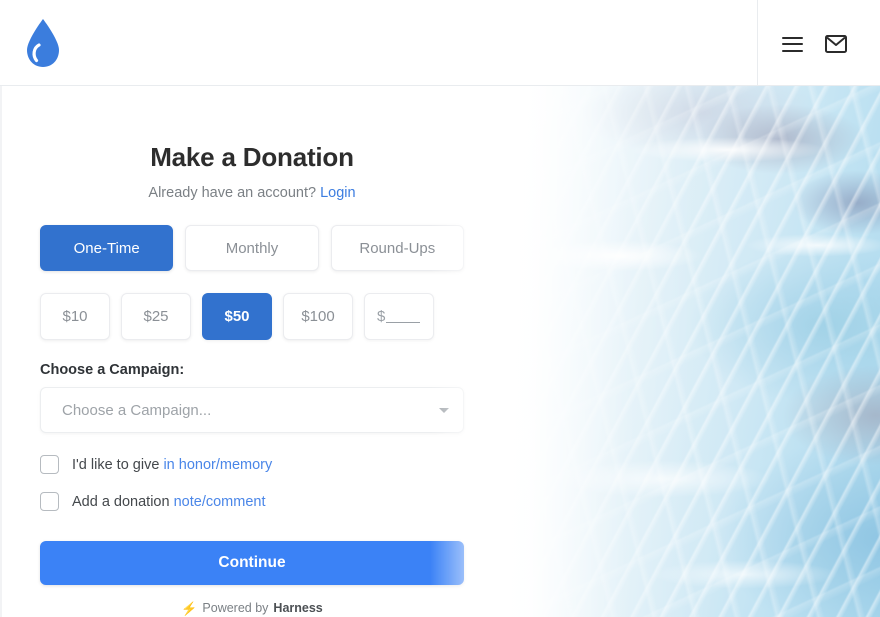 This screenshot has width=880, height=617. Describe the element at coordinates (189, 608) in the screenshot. I see `lightning-bolt-icon: ⚡` at that location.